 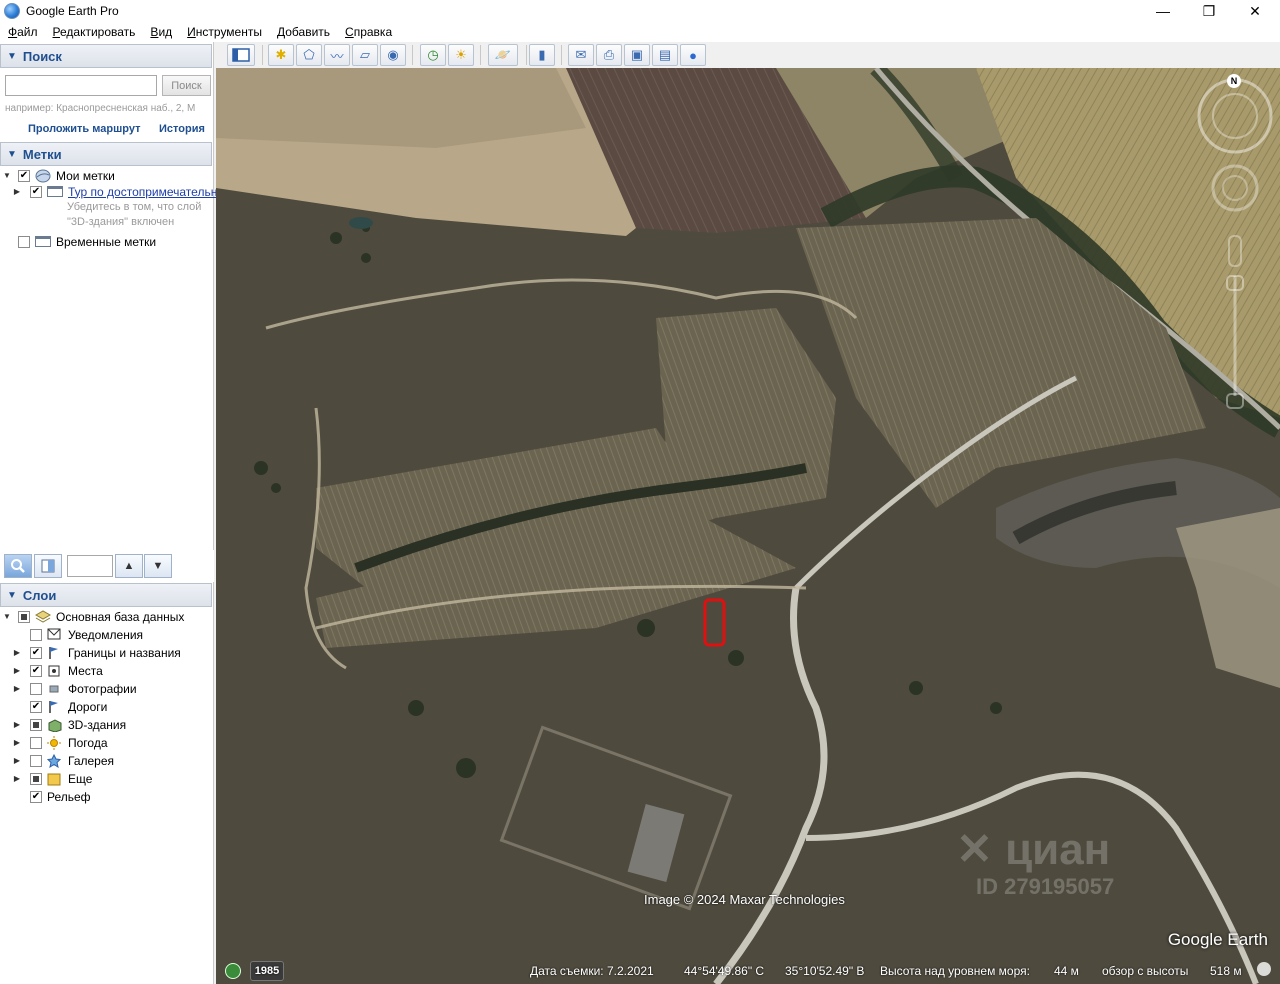 I want to click on save-image-button: ▣, so click(x=637, y=55).